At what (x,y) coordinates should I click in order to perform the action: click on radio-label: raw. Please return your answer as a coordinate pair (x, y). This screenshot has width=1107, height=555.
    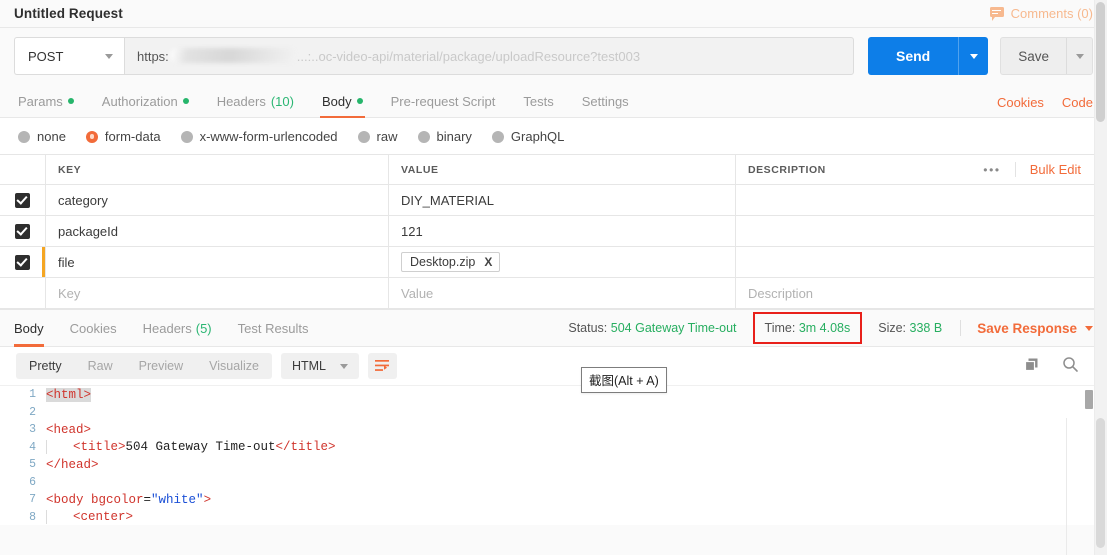
    Looking at the image, I should click on (387, 136).